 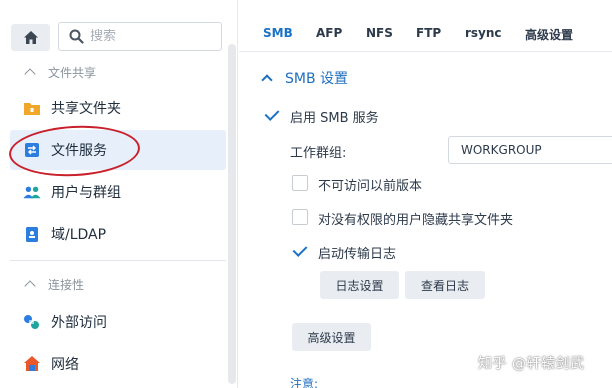 I want to click on workgroup-label: 工作群组:, so click(x=318, y=153).